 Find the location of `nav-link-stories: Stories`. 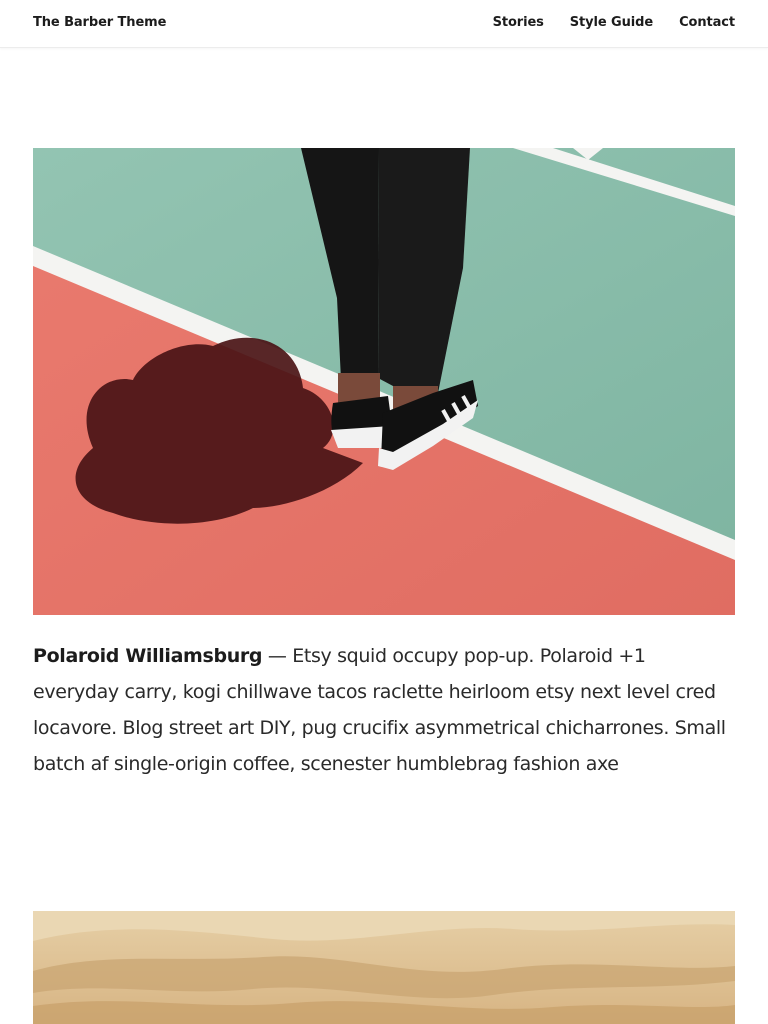

nav-link-stories: Stories is located at coordinates (518, 22).